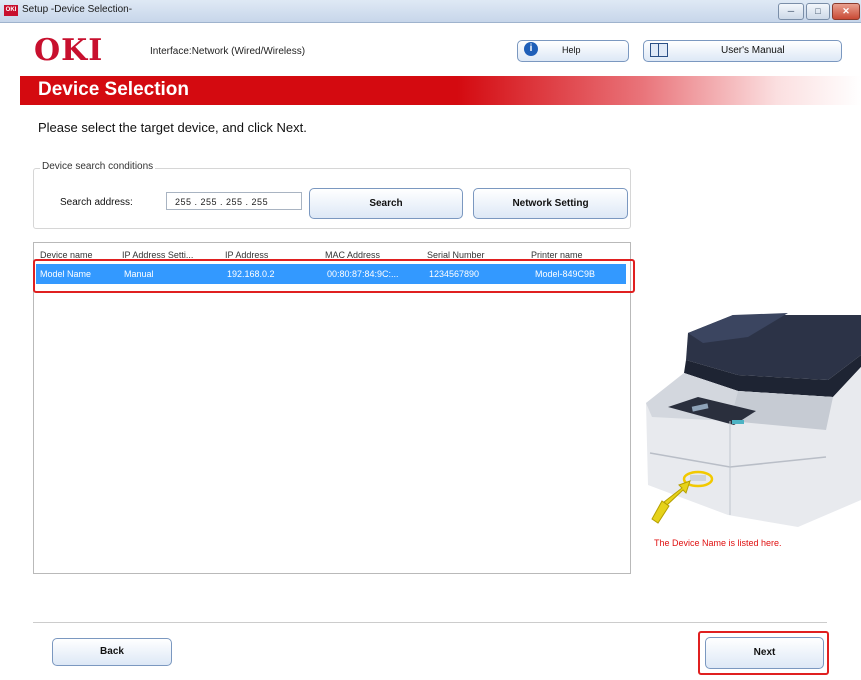  I want to click on back-button: Back, so click(112, 652).